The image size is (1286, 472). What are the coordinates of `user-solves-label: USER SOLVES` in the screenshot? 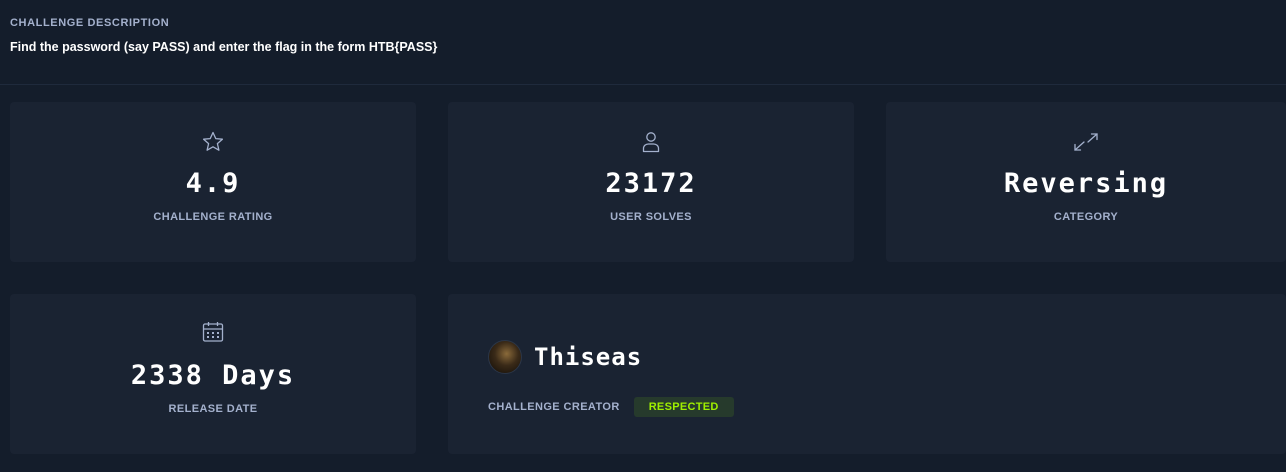 It's located at (651, 217).